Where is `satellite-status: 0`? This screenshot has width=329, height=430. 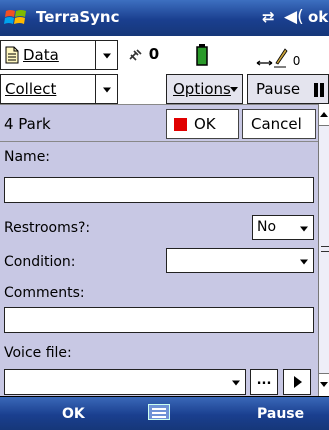 satellite-status: 0 is located at coordinates (144, 55).